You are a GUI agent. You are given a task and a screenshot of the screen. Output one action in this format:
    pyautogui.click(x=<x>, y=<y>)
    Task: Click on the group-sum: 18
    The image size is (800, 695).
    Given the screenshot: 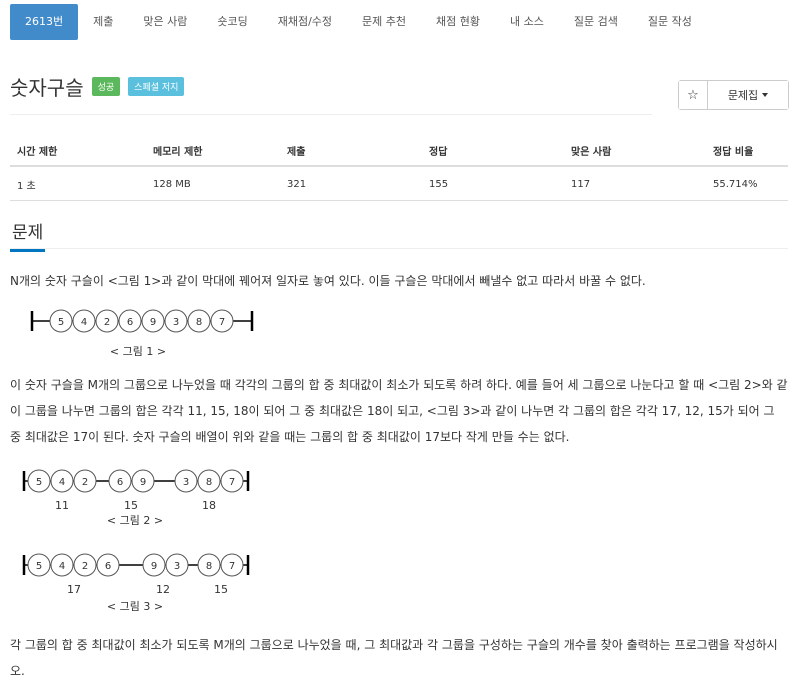 What is the action you would take?
    pyautogui.click(x=209, y=505)
    